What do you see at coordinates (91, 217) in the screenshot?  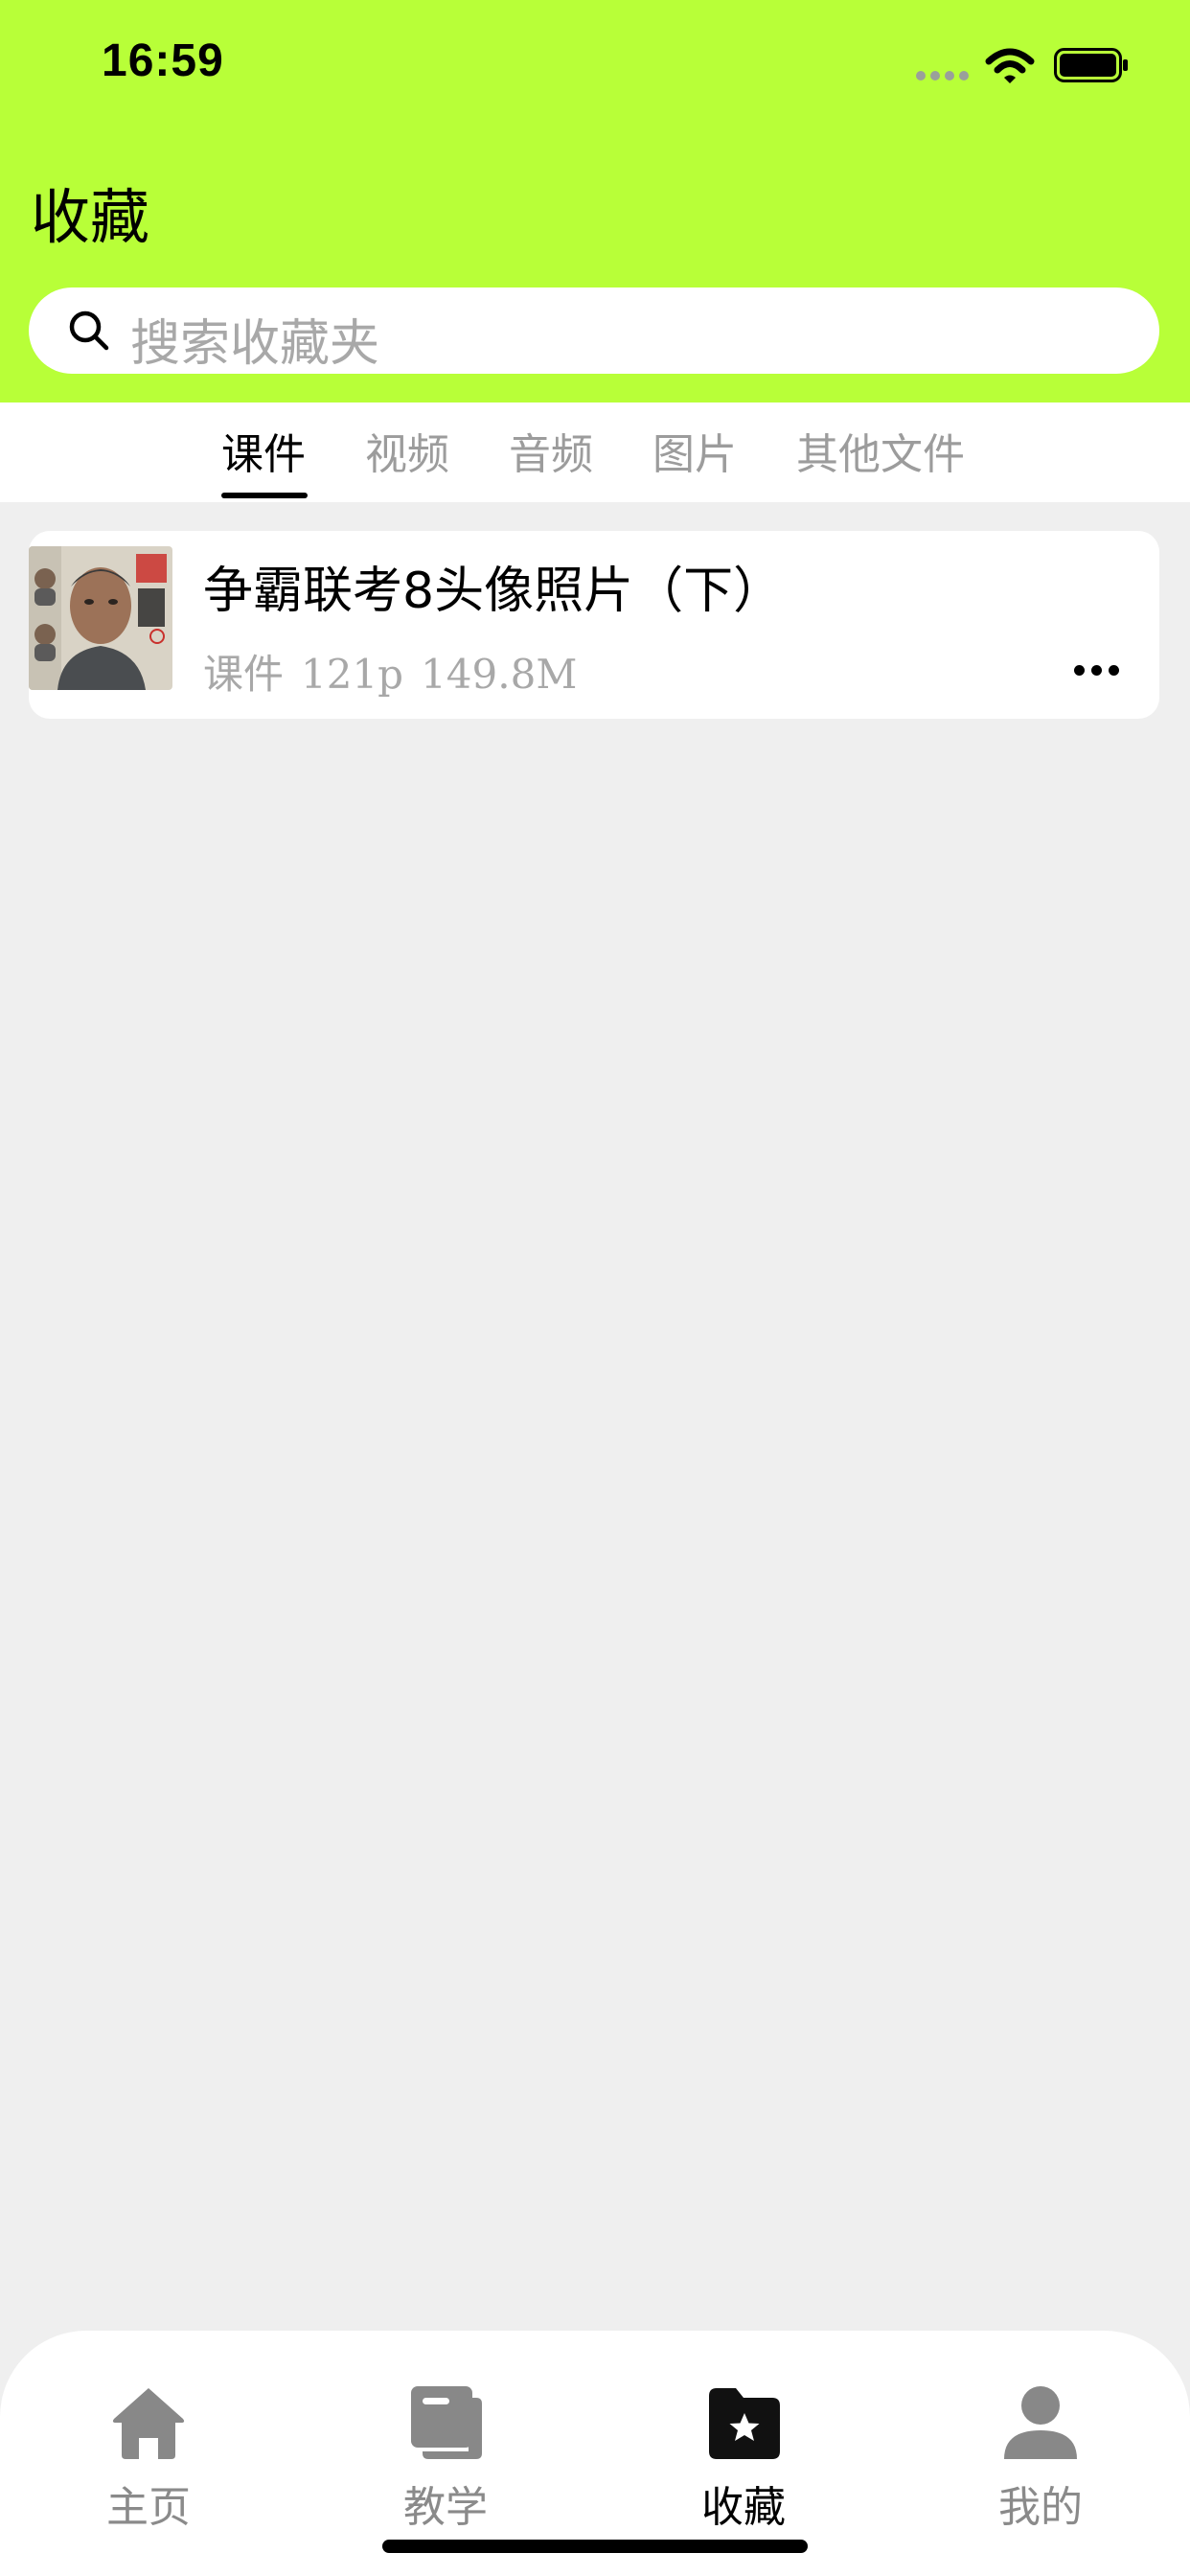 I see `page-title: 收藏` at bounding box center [91, 217].